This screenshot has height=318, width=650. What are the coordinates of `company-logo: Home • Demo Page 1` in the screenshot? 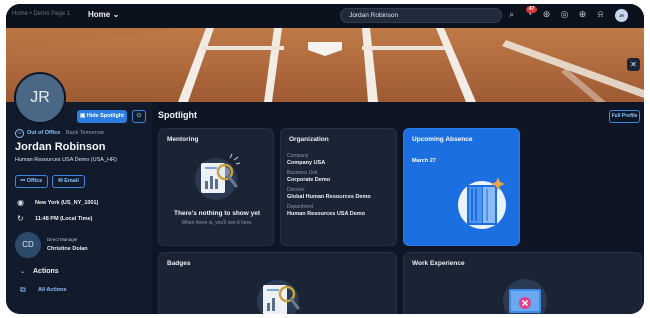 It's located at (41, 14).